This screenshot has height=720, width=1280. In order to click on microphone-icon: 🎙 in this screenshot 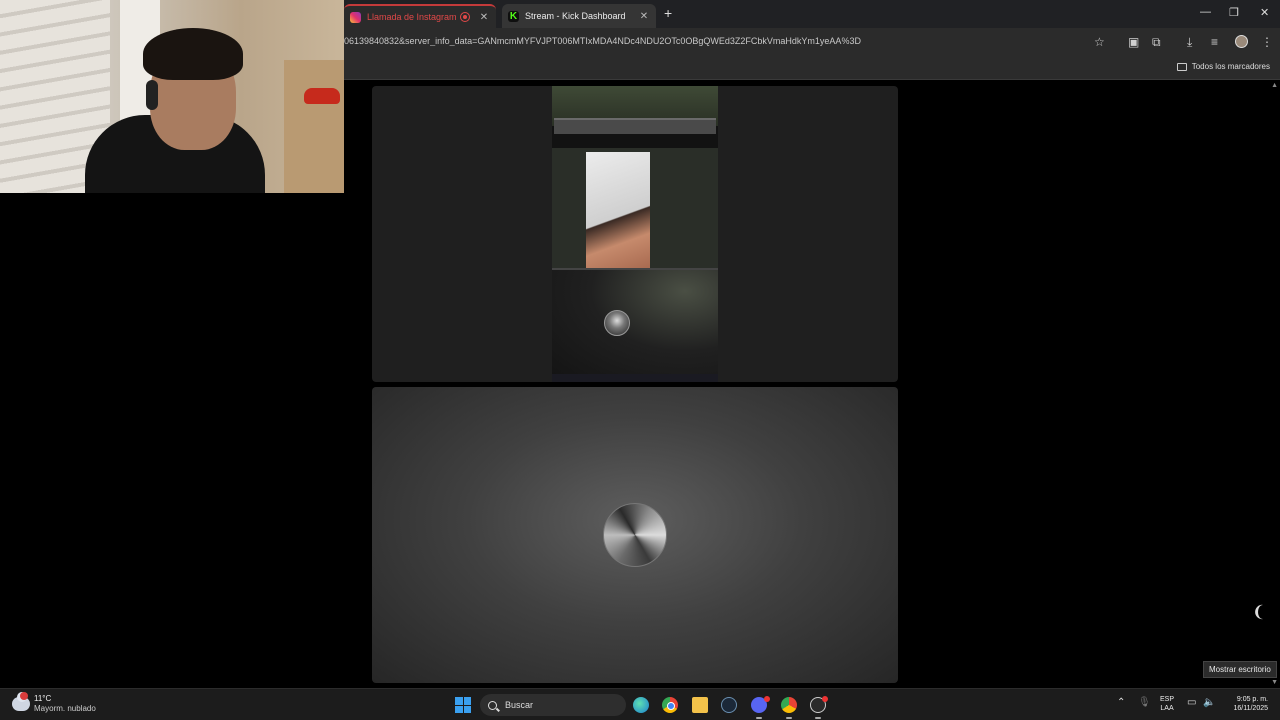, I will do `click(1144, 702)`.